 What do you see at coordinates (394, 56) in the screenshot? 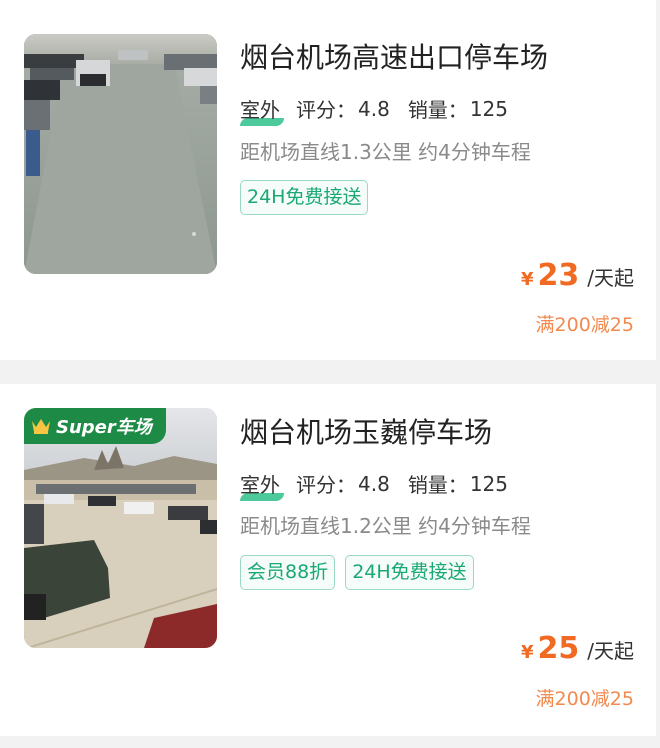
I see `parking-title: 烟台机场高速出口停车场` at bounding box center [394, 56].